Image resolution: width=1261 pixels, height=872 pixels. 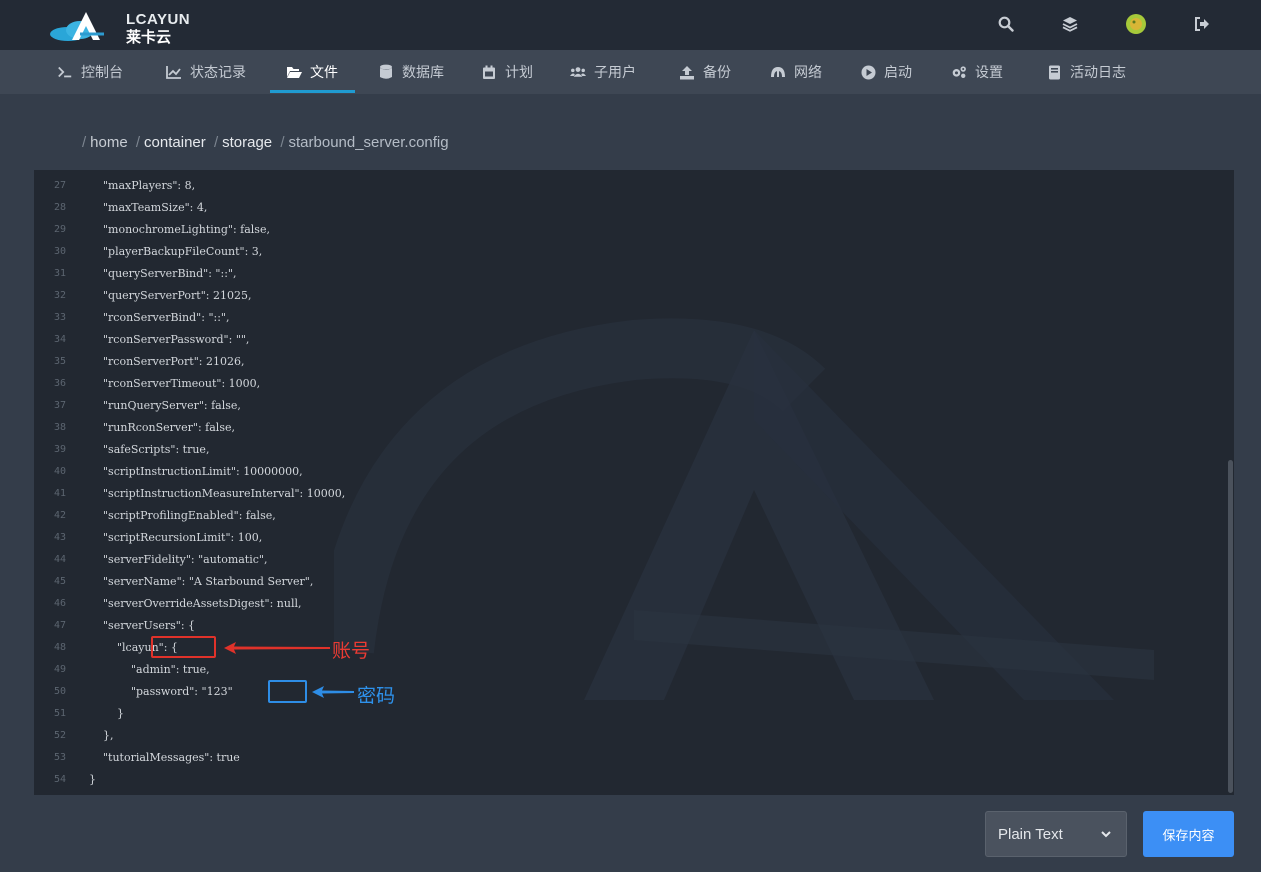 What do you see at coordinates (59, 581) in the screenshot?
I see `line-number: 45` at bounding box center [59, 581].